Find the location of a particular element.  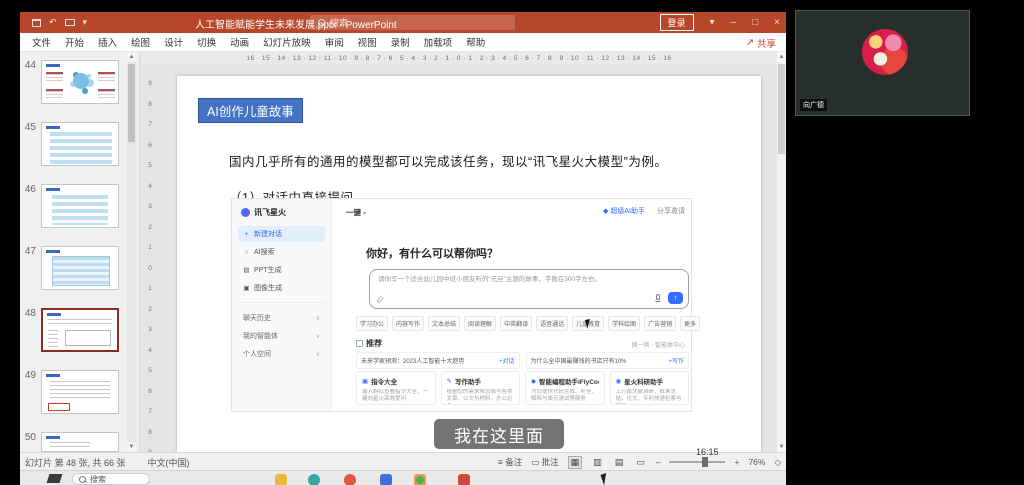

undo-icon: ↶ is located at coordinates (53, 22).